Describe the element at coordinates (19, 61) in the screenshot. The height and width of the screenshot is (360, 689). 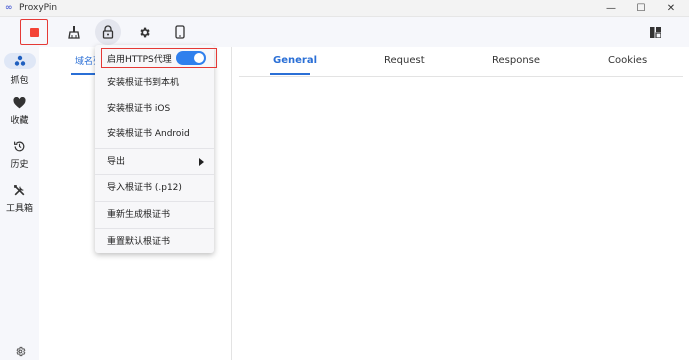
I see `capture-icon` at that location.